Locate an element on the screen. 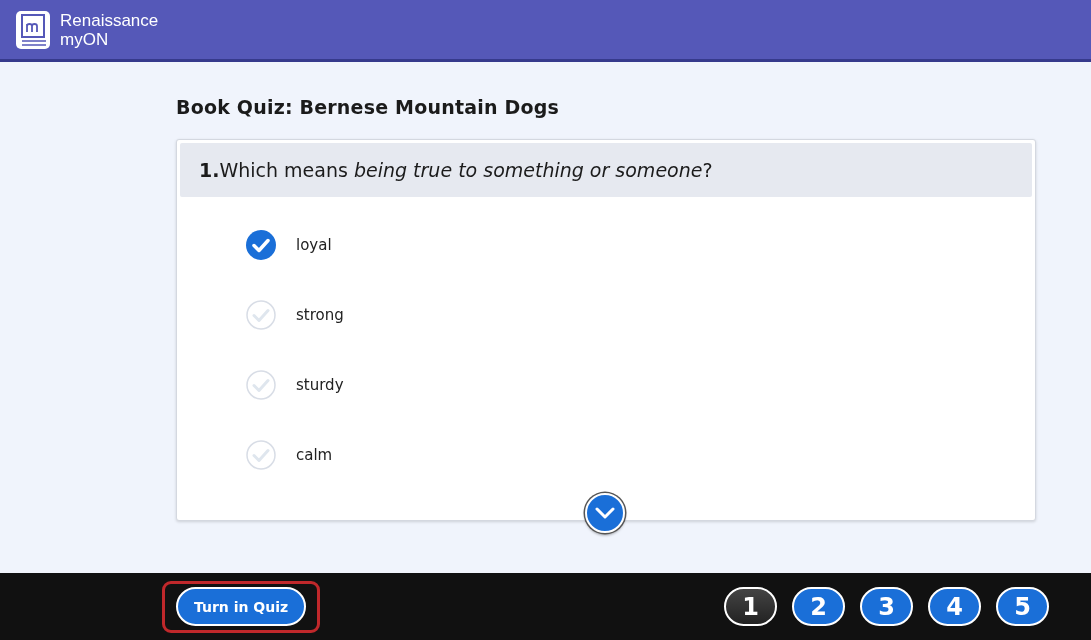 The height and width of the screenshot is (640, 1091). answer-option: strong is located at coordinates (320, 315).